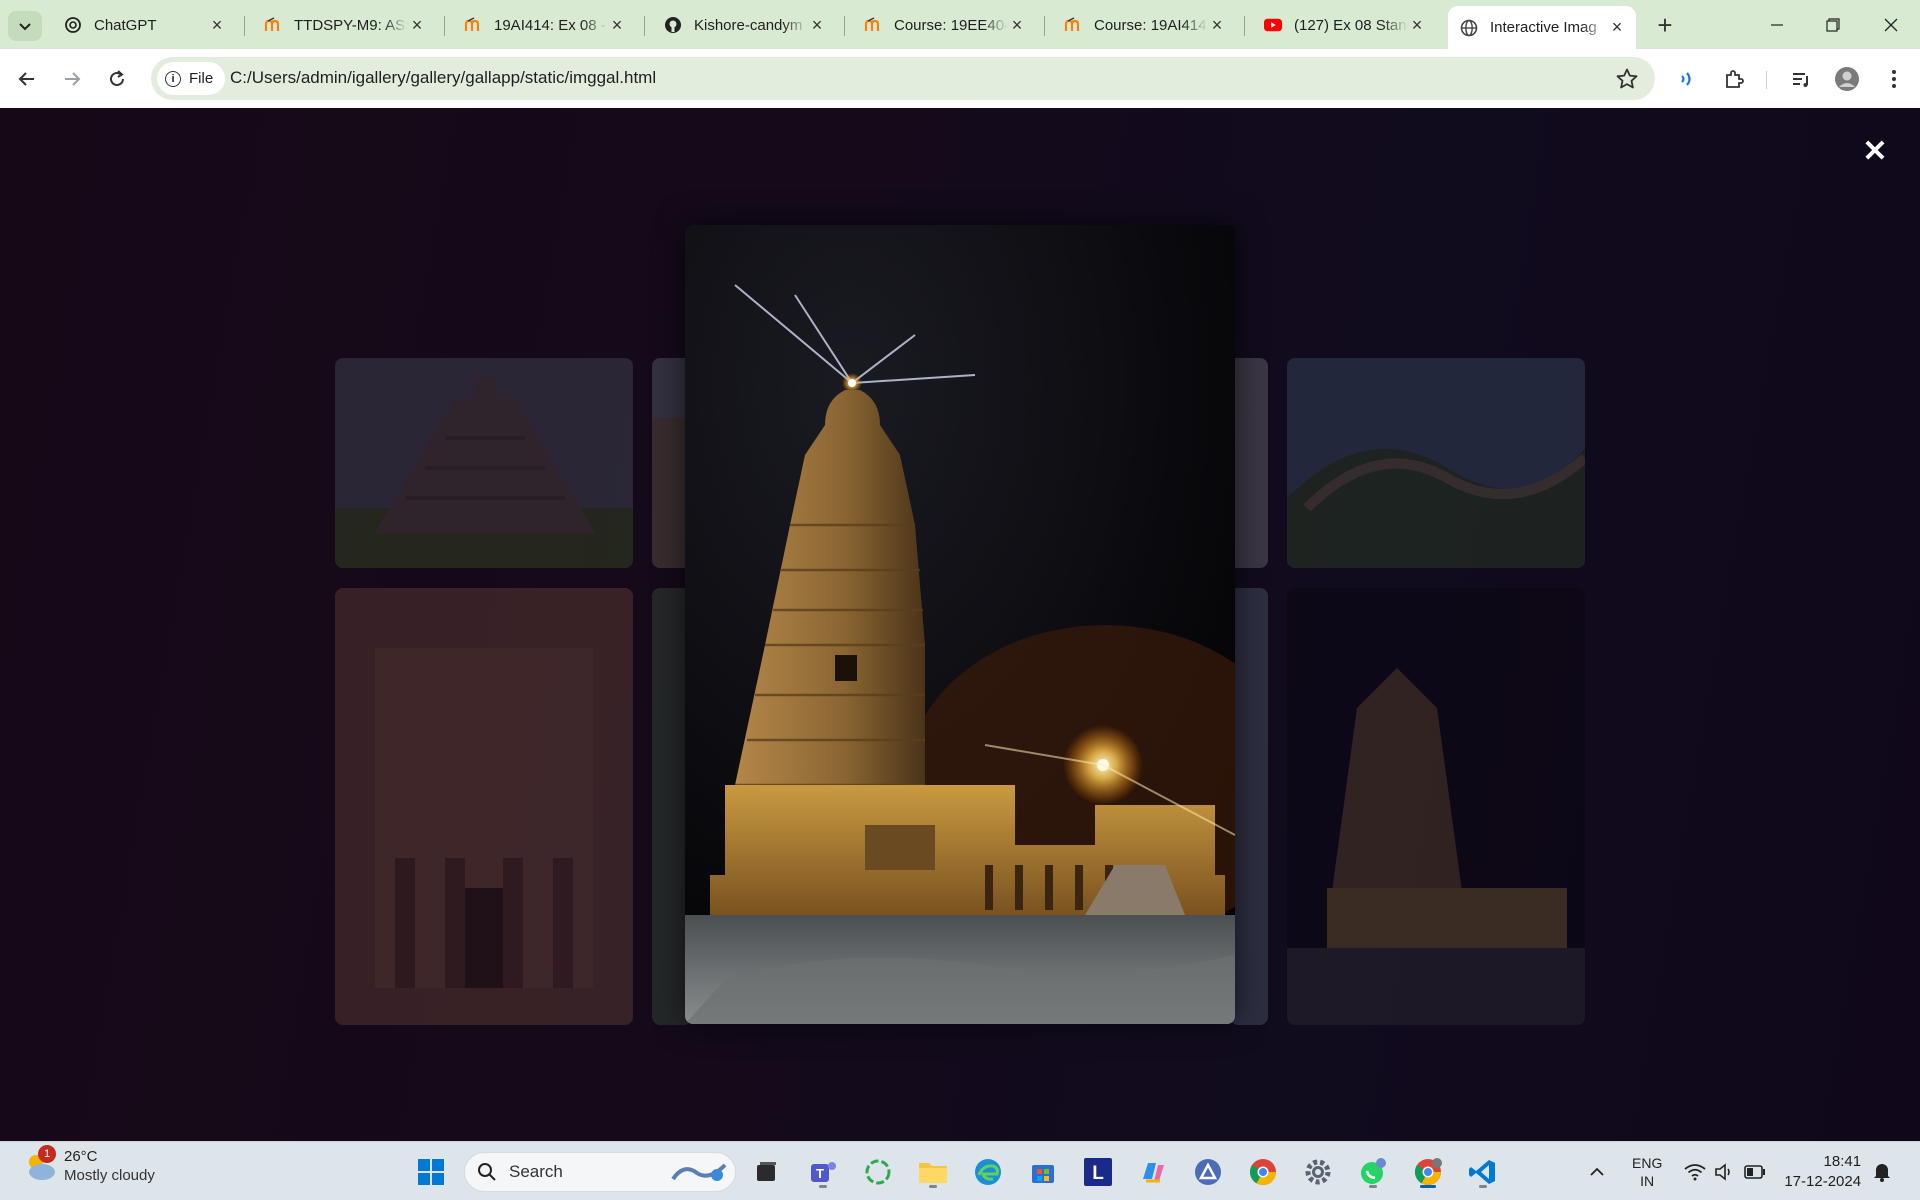 The height and width of the screenshot is (1200, 1920). What do you see at coordinates (1801, 79) in the screenshot?
I see `media-control-button` at bounding box center [1801, 79].